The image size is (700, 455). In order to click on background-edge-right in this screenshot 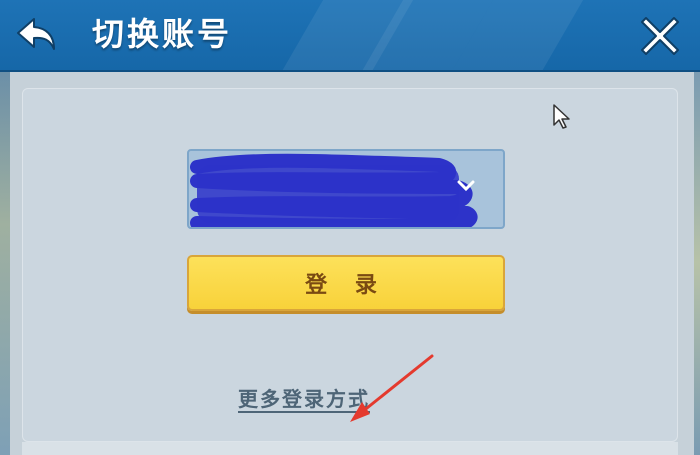, I will do `click(697, 262)`.